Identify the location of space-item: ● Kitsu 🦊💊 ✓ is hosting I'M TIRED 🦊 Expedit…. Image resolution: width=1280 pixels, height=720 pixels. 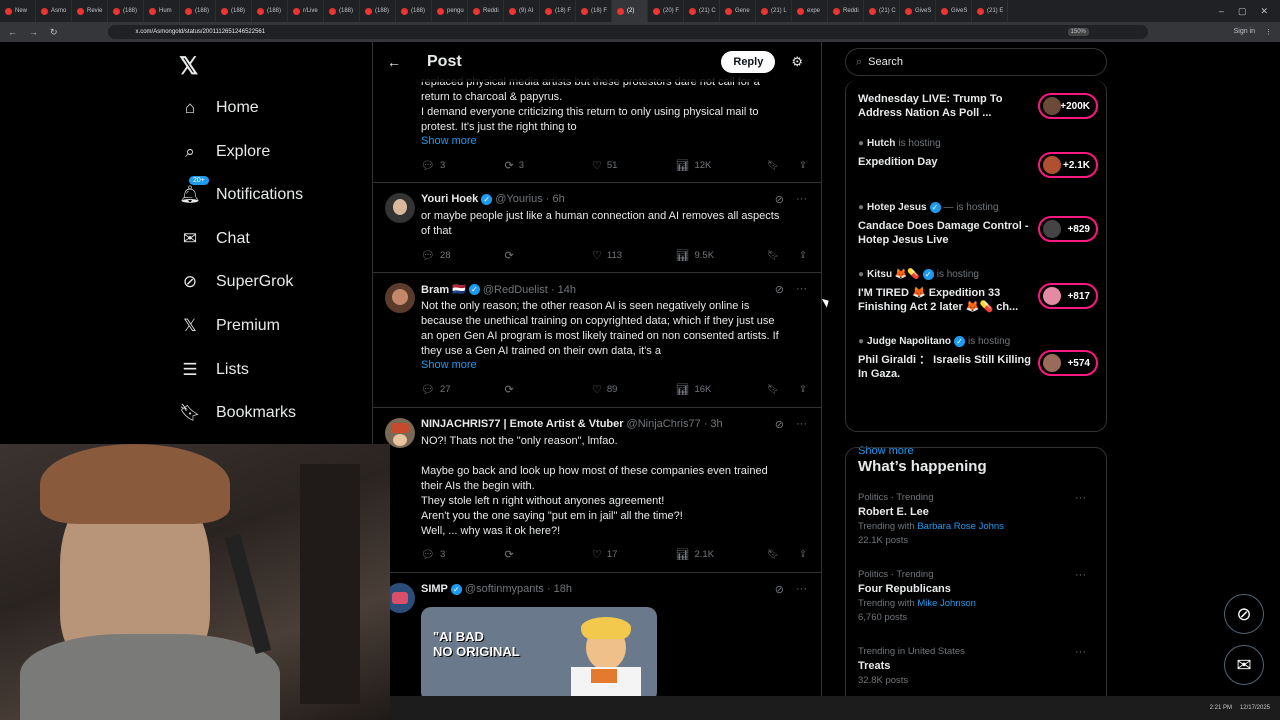
(978, 294).